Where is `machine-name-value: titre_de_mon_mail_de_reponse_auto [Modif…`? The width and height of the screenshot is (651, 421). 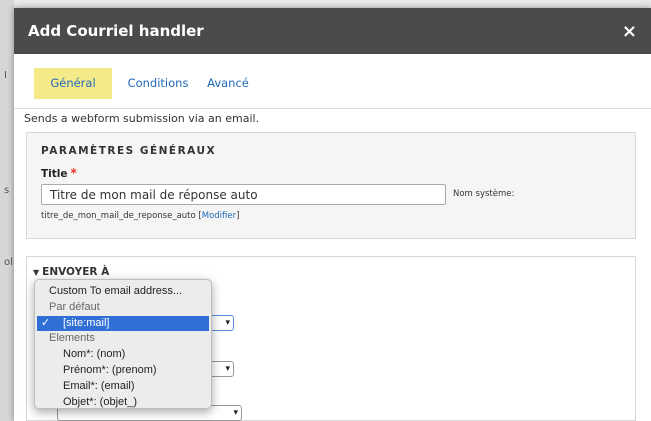 machine-name-value: titre_de_mon_mail_de_reponse_auto [Modif… is located at coordinates (140, 216).